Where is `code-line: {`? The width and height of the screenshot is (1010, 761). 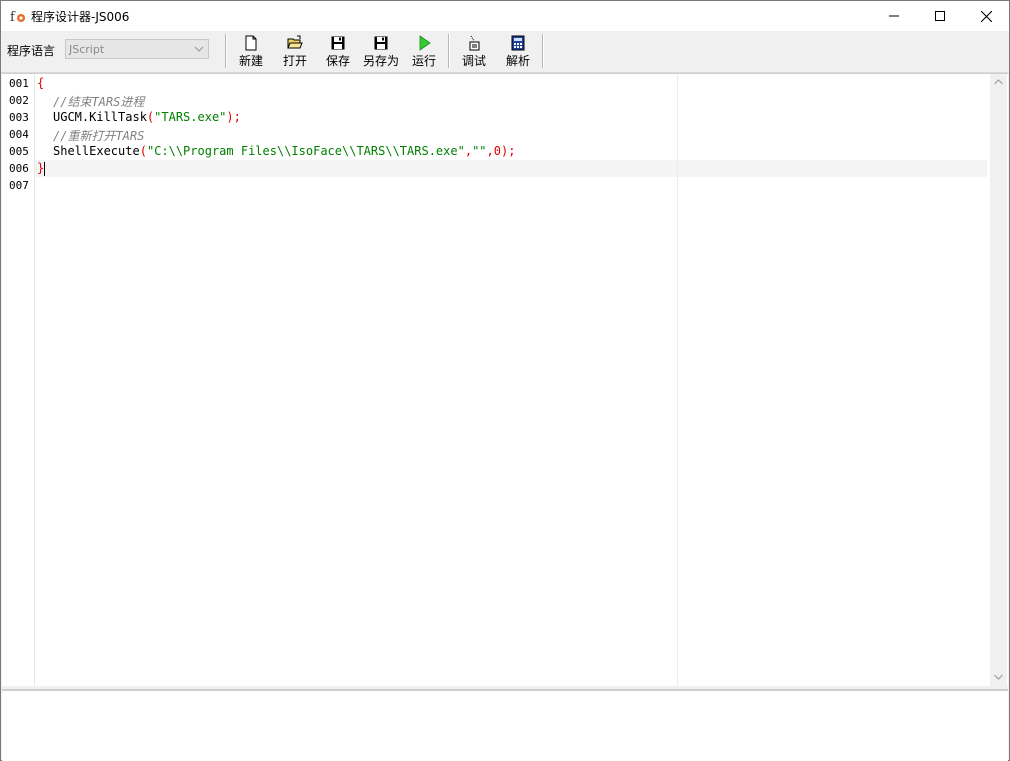 code-line: { is located at coordinates (40, 83).